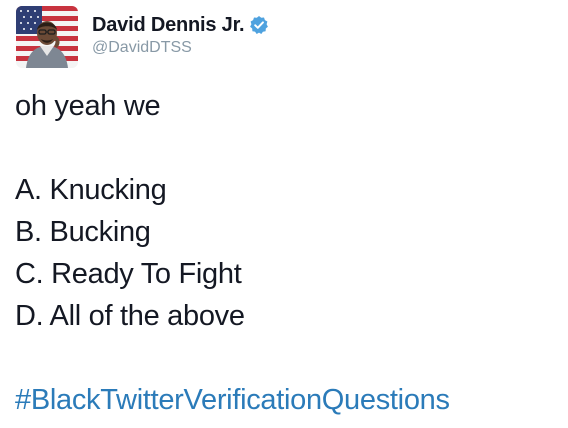 The image size is (568, 428). I want to click on tweet-intro-line: oh yeah we, so click(88, 106).